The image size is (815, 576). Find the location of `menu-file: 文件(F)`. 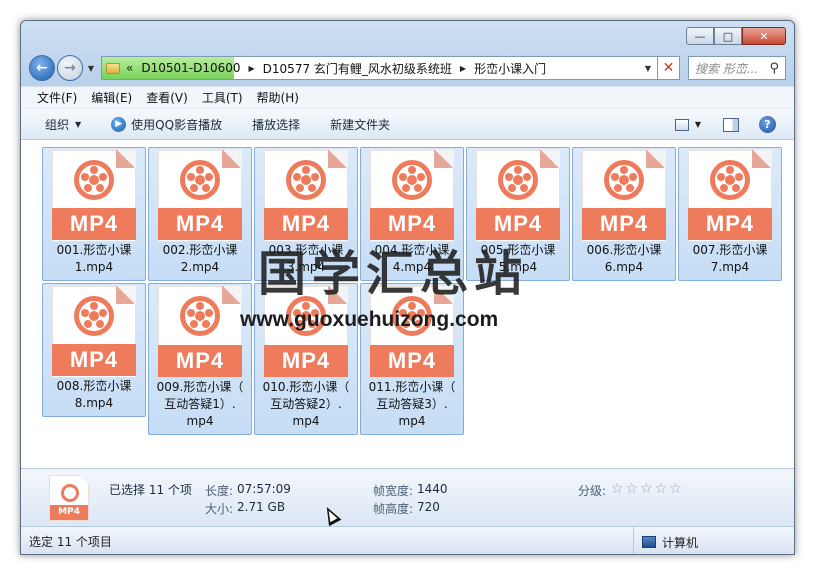

menu-file: 文件(F) is located at coordinates (57, 97).